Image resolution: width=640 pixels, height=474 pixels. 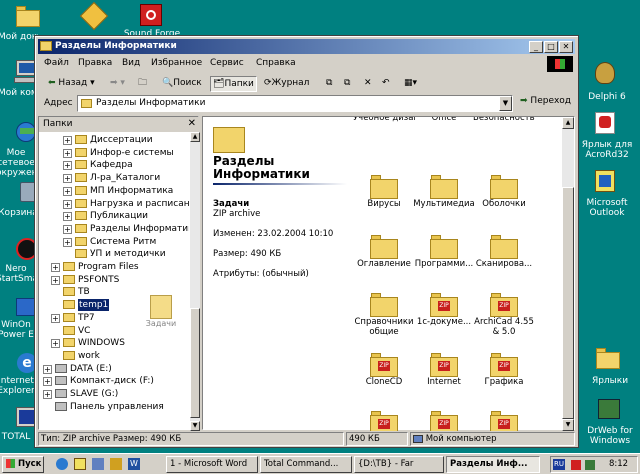 What do you see at coordinates (227, 63) in the screenshot?
I see `menu-tools: Сервис` at bounding box center [227, 63].